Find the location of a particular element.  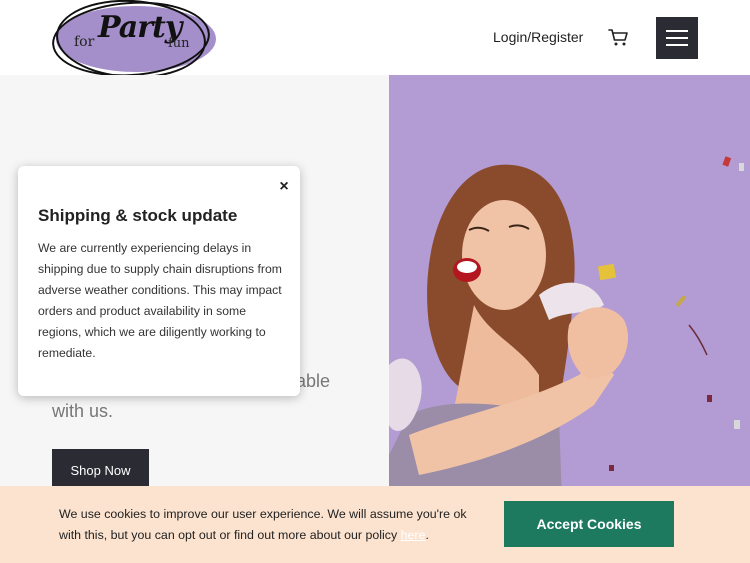

site-logo: for Party fun is located at coordinates (134, 41).